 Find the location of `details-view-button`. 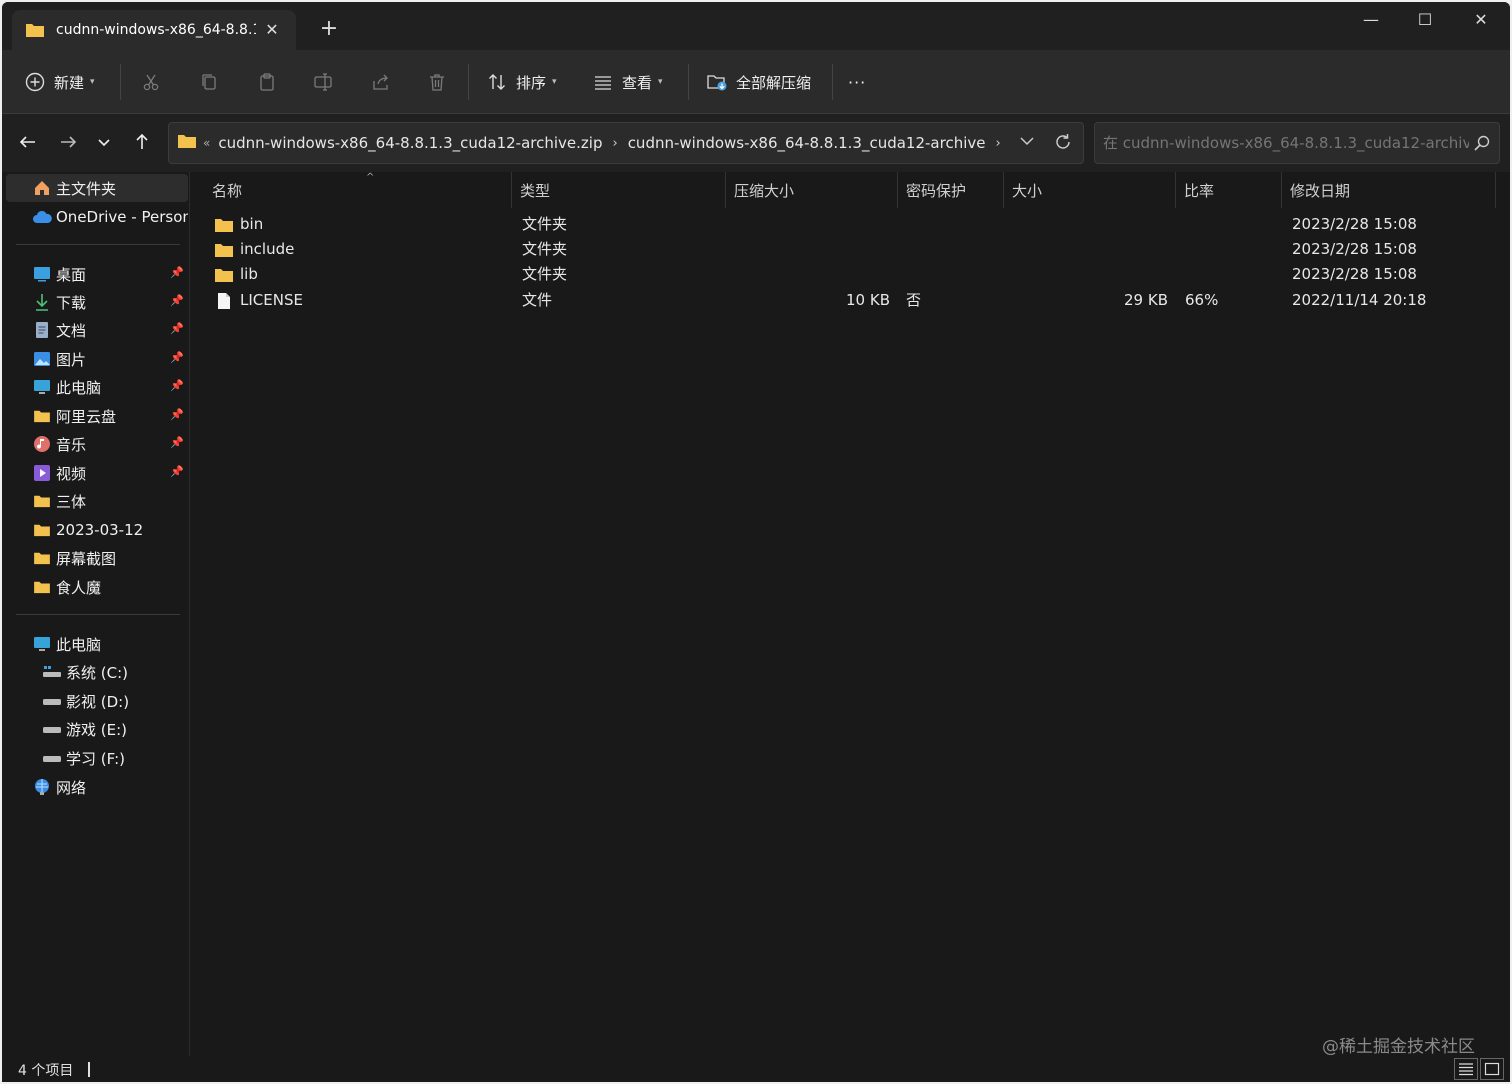

details-view-button is located at coordinates (1466, 1069).